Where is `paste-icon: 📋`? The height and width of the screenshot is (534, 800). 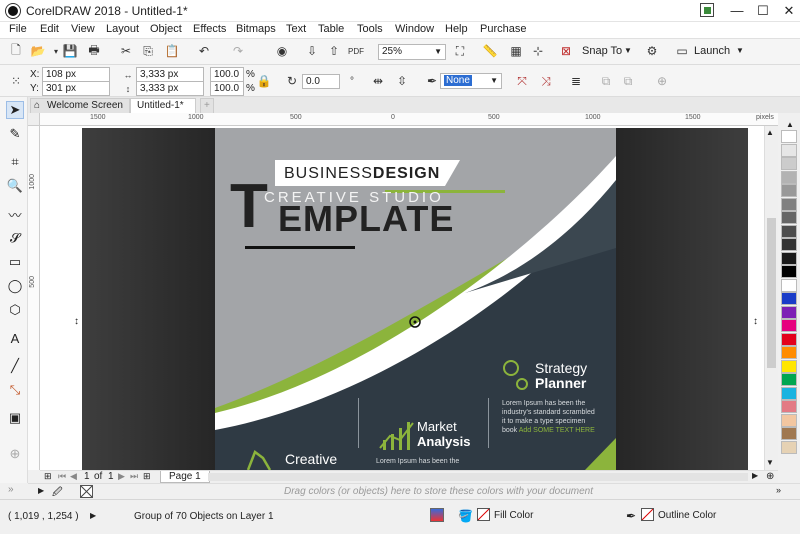 paste-icon: 📋 is located at coordinates (172, 51).